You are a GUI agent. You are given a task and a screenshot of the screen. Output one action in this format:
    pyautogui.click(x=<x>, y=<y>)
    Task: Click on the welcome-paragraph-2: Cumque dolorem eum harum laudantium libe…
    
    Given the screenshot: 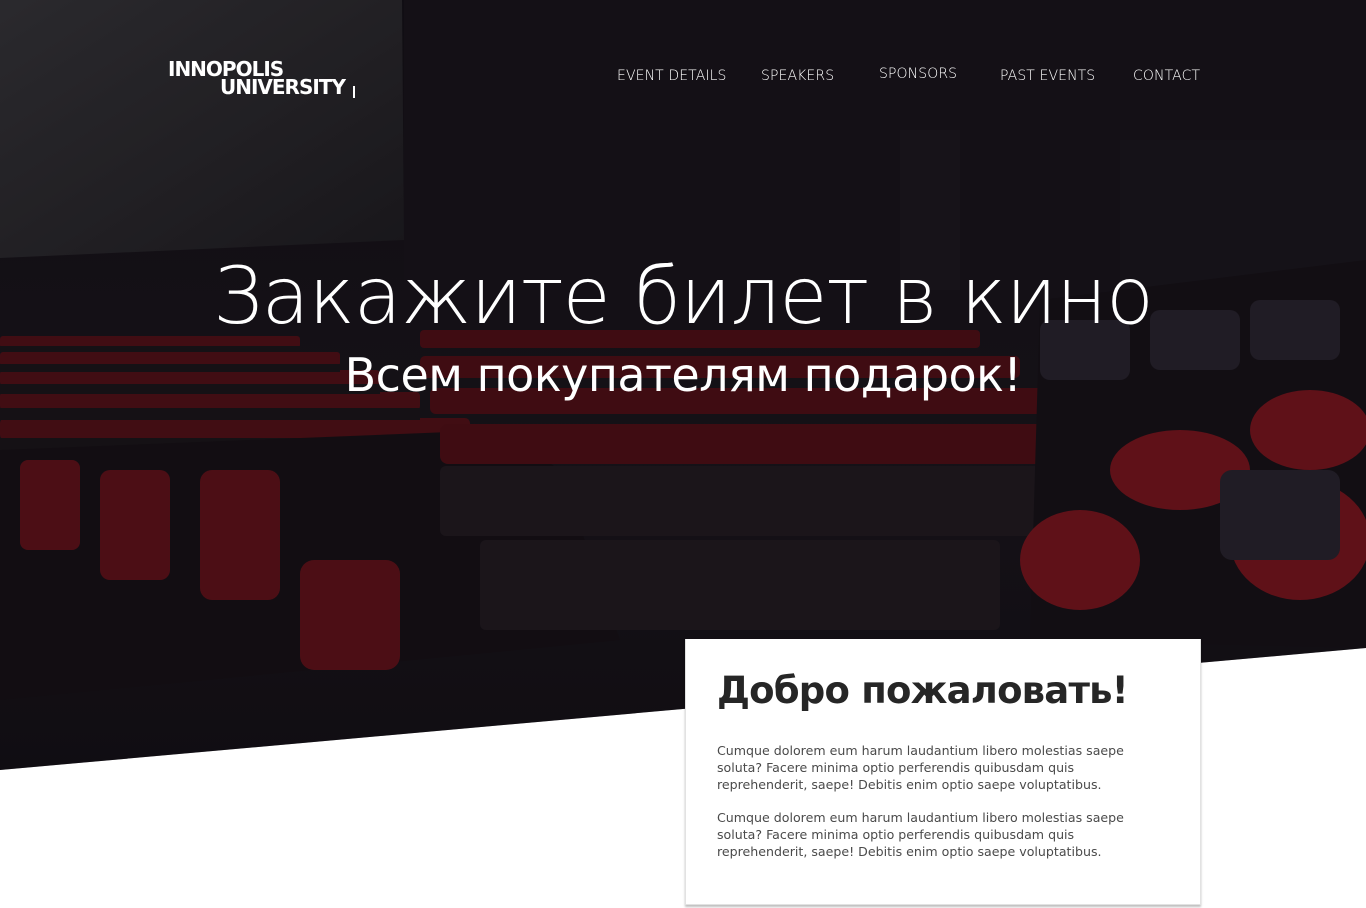 What is the action you would take?
    pyautogui.click(x=920, y=834)
    